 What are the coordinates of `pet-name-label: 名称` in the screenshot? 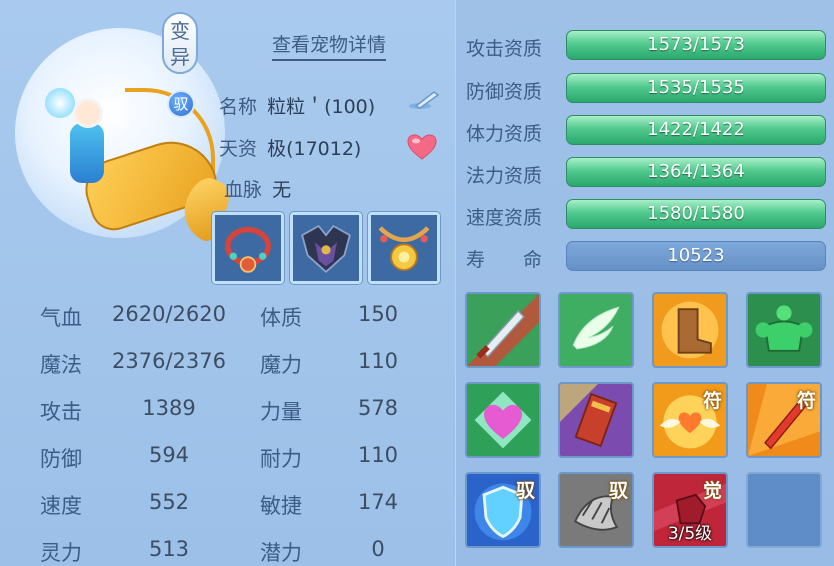 It's located at (238, 107).